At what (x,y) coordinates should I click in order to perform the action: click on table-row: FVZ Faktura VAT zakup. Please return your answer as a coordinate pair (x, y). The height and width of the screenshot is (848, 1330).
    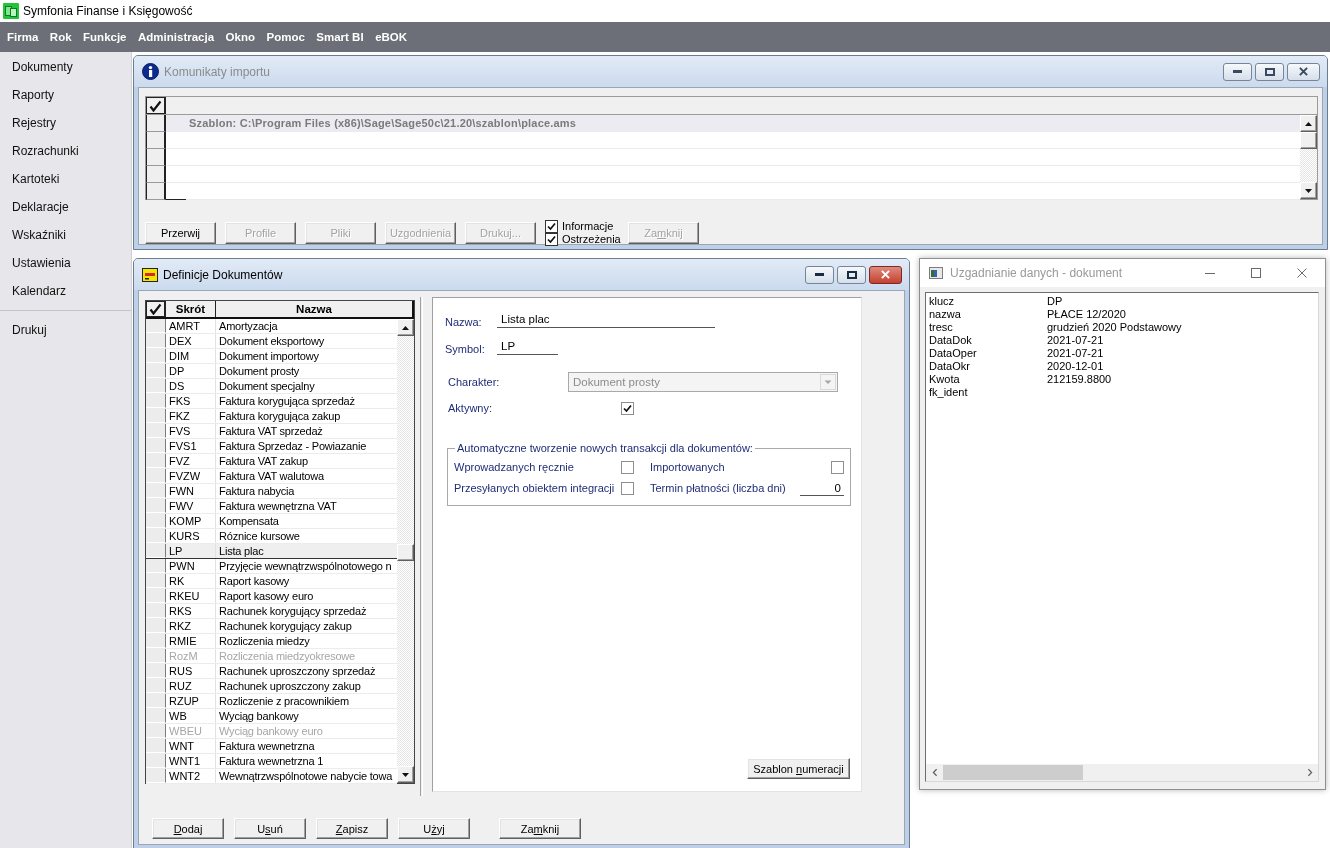
    Looking at the image, I should click on (271, 461).